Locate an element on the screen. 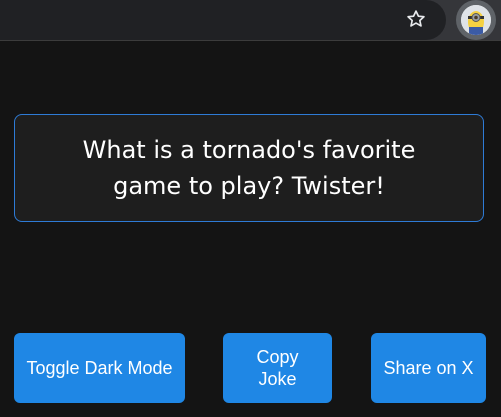  copy-joke-button: Copy Joke is located at coordinates (277, 368).